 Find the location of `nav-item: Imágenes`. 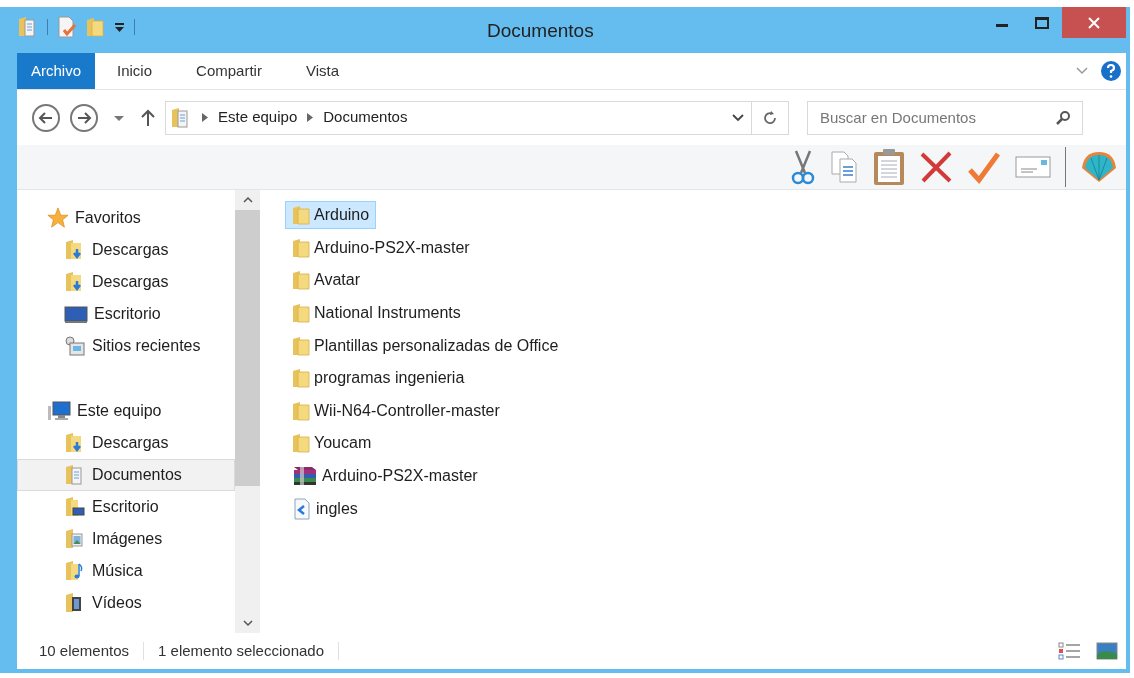

nav-item: Imágenes is located at coordinates (126, 539).